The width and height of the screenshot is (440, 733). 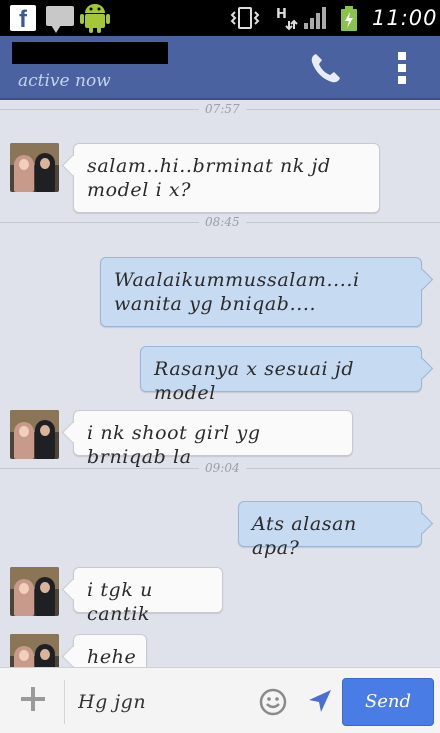 I want to click on incoming-message-bubble: hehe, so click(x=110, y=650).